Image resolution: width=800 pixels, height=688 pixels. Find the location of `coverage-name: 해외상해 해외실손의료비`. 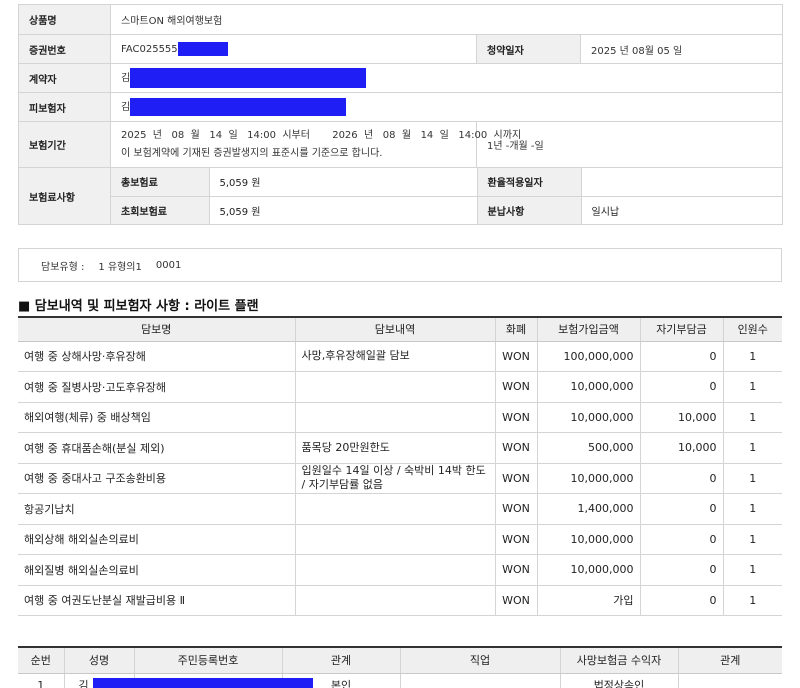

coverage-name: 해외상해 해외실손의료비 is located at coordinates (156, 539).